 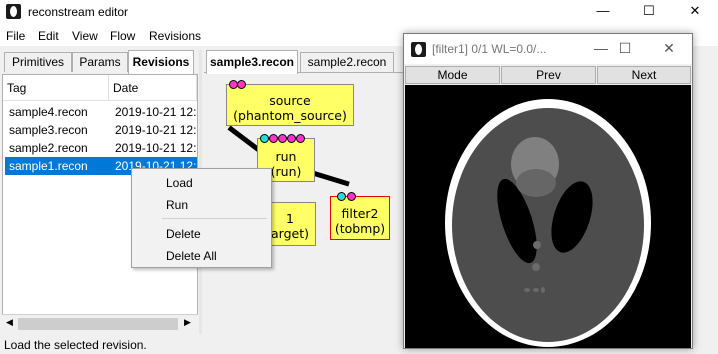 What do you see at coordinates (48, 166) in the screenshot?
I see `row-tag: sample1.recon` at bounding box center [48, 166].